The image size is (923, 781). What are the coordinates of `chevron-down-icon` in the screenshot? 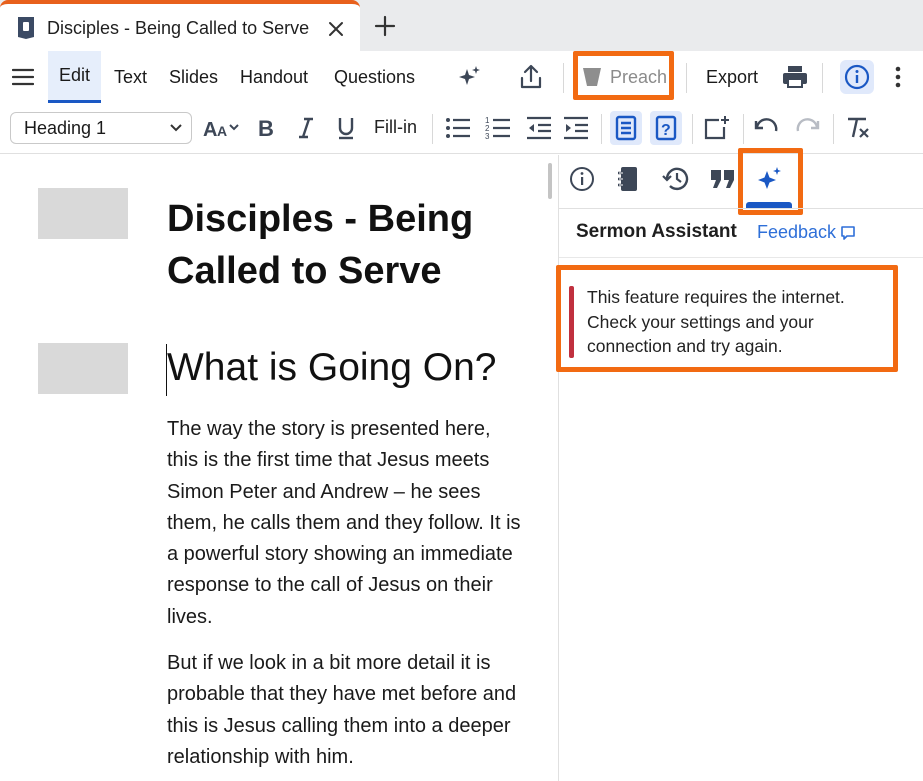 It's located at (176, 128).